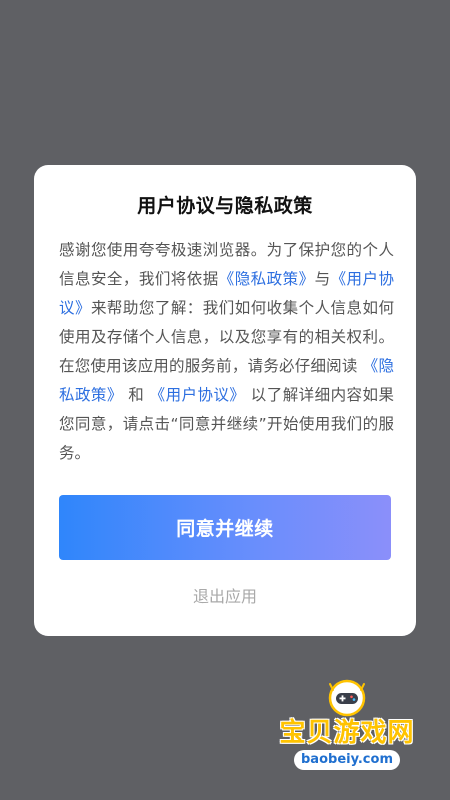 The image size is (450, 800). Describe the element at coordinates (198, 395) in the screenshot. I see `user-agreement-link-2: 《用户协议》` at that location.